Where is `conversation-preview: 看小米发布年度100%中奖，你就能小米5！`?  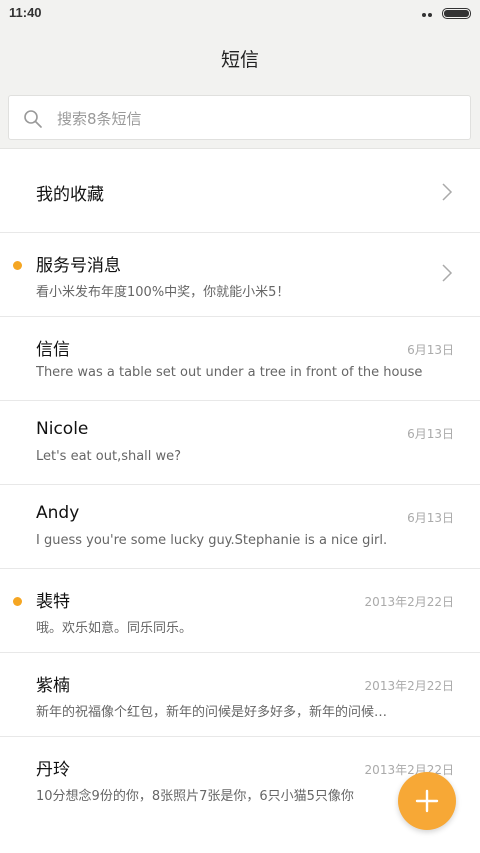
conversation-preview: 看小米发布年度100%中奖，你就能小米5！ is located at coordinates (163, 292).